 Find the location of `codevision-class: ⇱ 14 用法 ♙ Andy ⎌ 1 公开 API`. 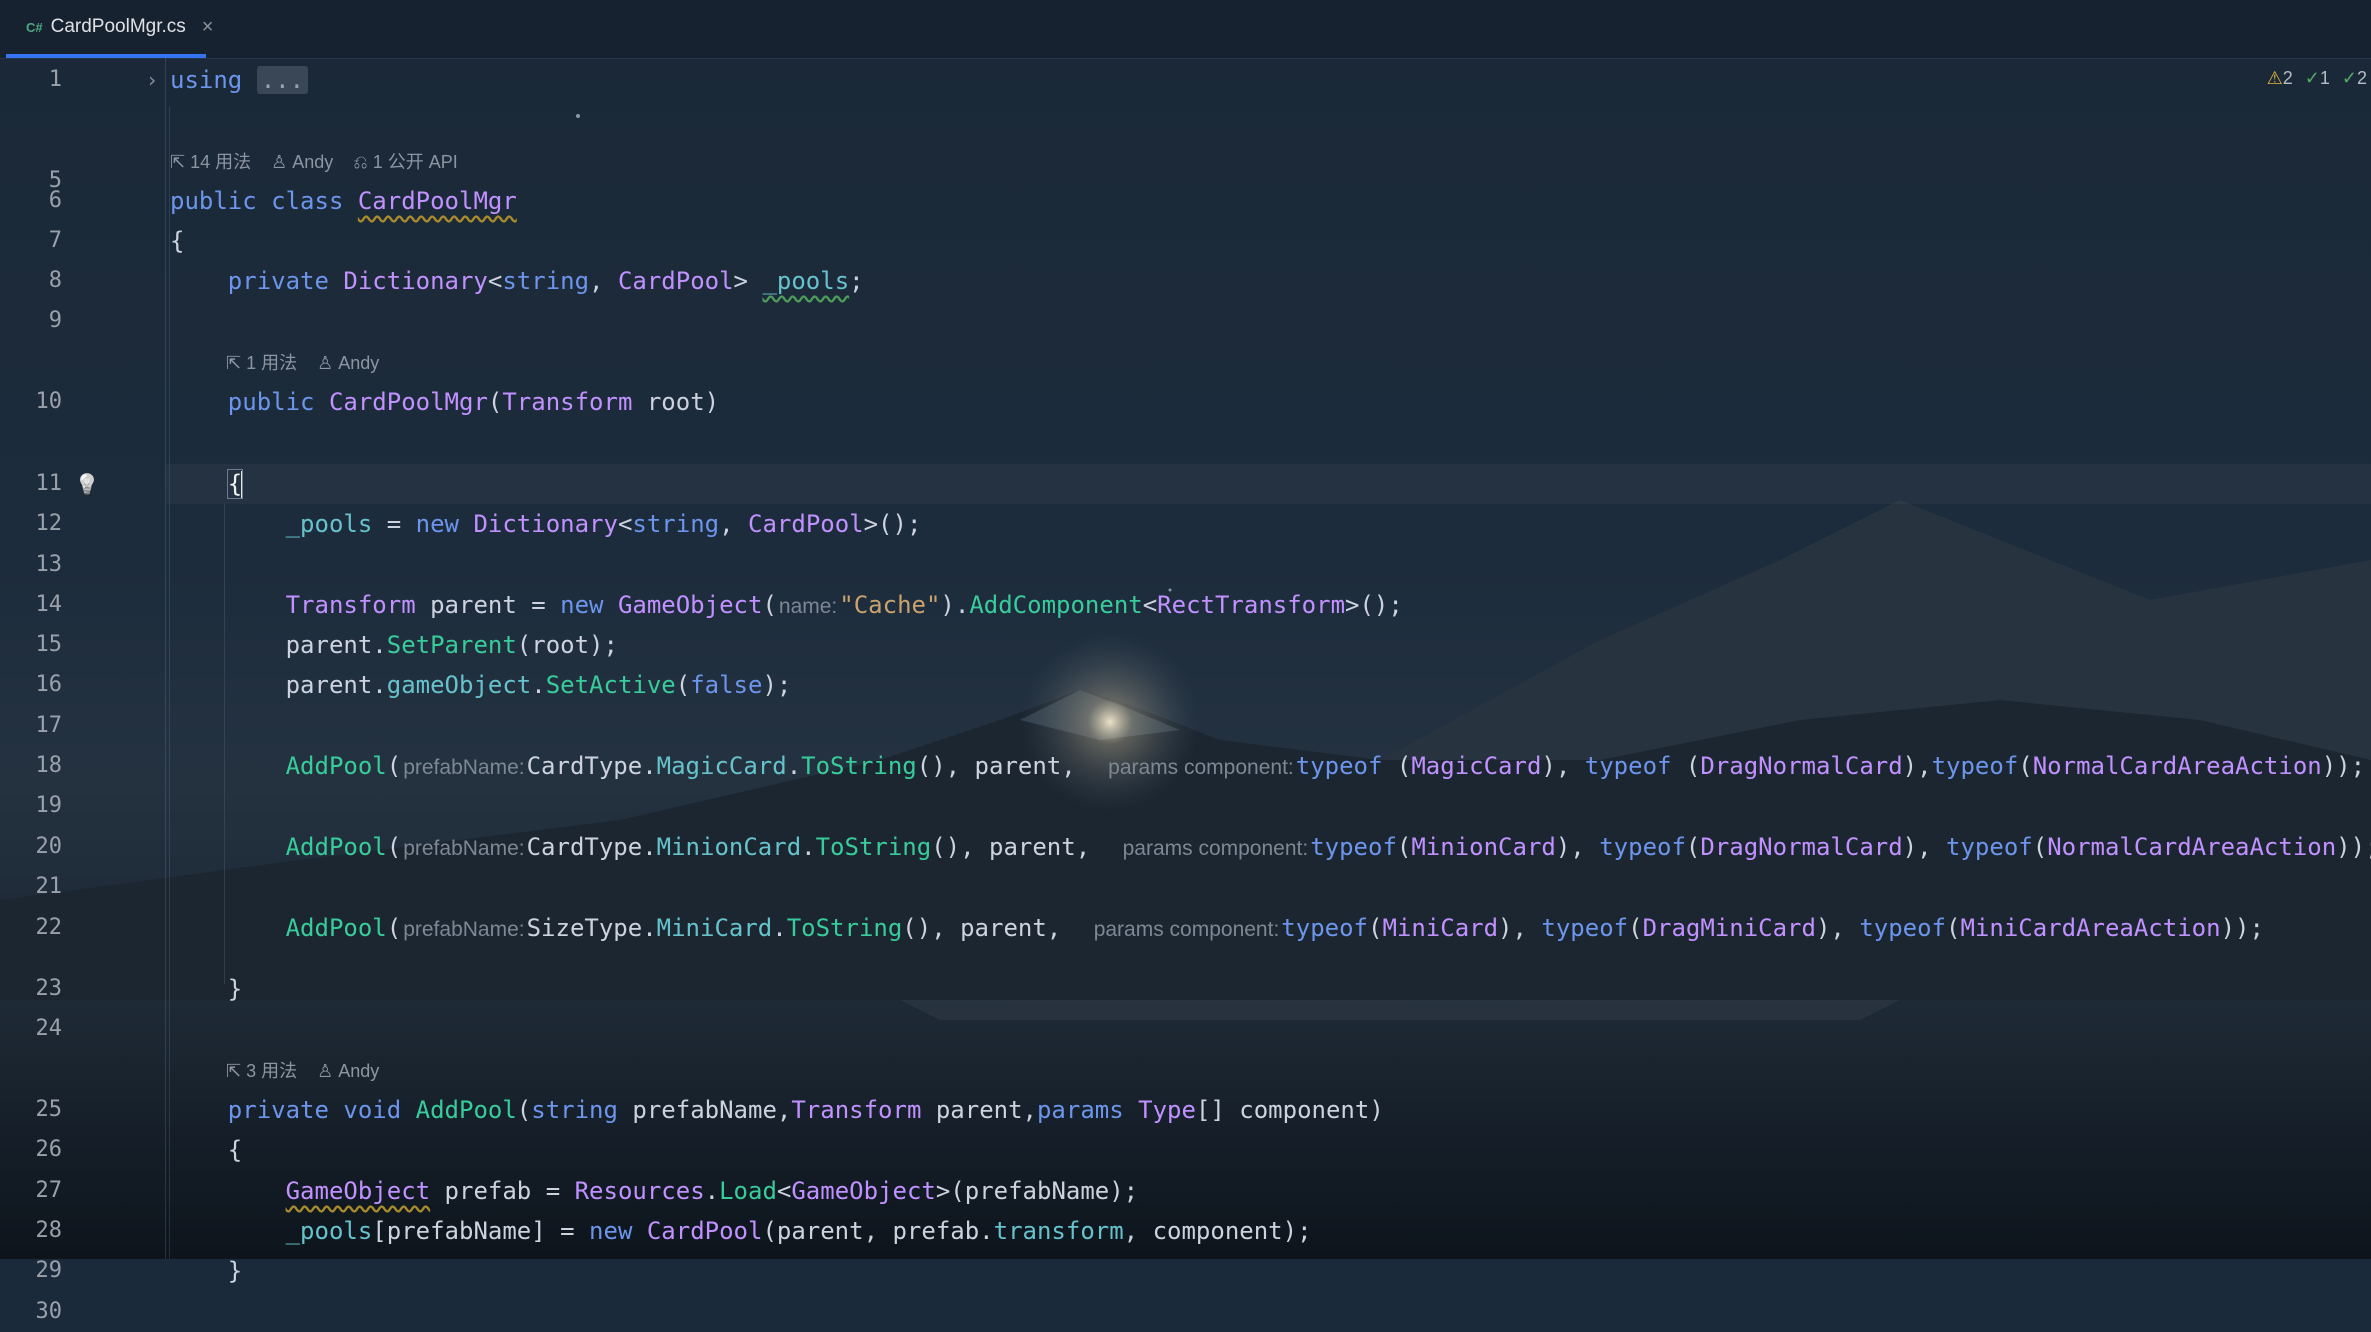

codevision-class: ⇱ 14 用法 ♙ Andy ⎌ 1 公开 API is located at coordinates (324, 162).